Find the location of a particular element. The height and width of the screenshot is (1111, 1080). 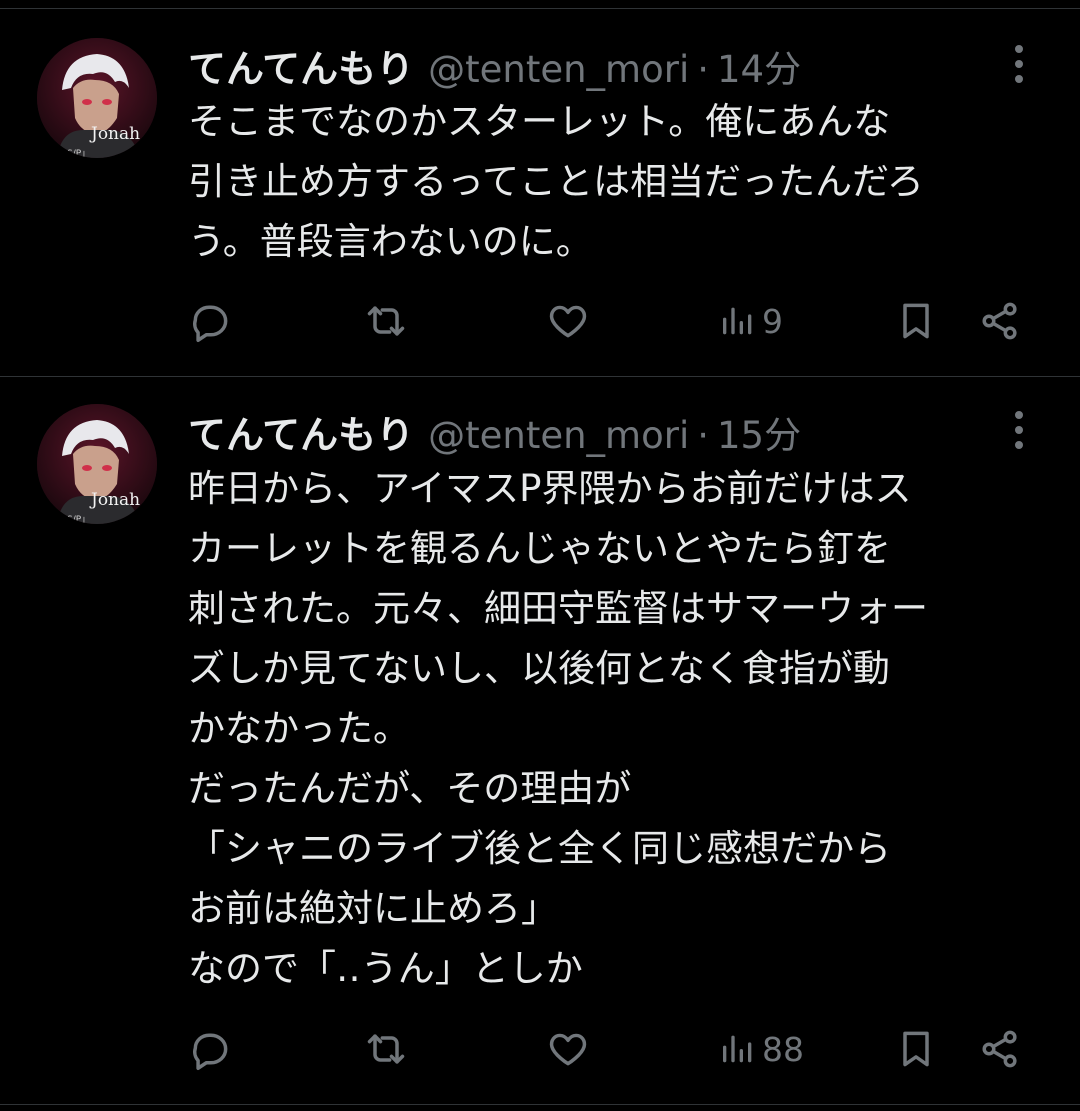

tweet-text-line: 「シャニのライブ後と全く同じ感想だから is located at coordinates (539, 848).